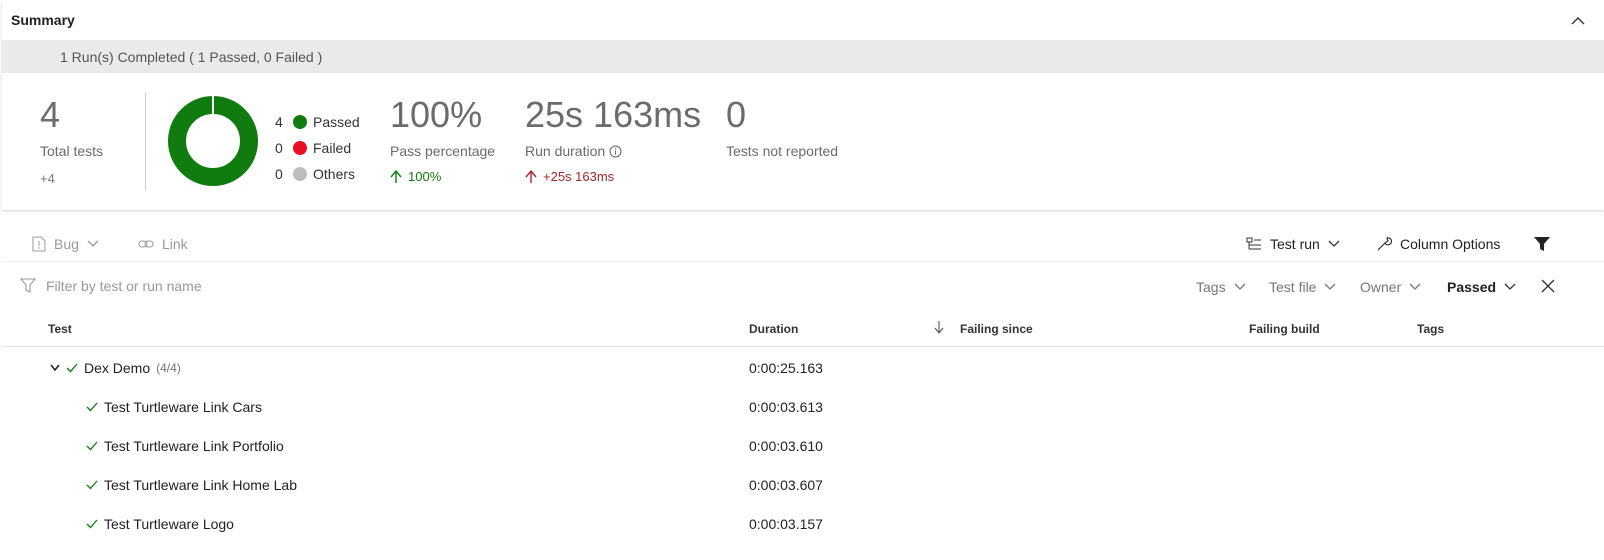 This screenshot has height=560, width=1604. Describe the element at coordinates (194, 446) in the screenshot. I see `test-name: Test Turtleware Link Portfolio` at that location.